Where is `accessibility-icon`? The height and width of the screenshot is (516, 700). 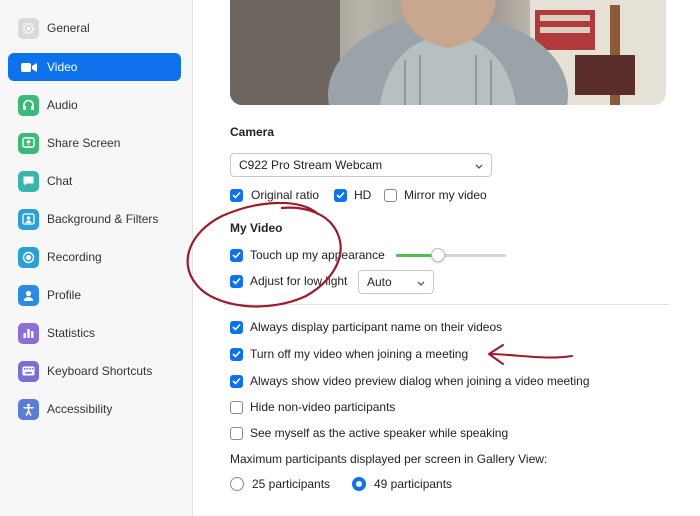
accessibility-icon is located at coordinates (28, 409).